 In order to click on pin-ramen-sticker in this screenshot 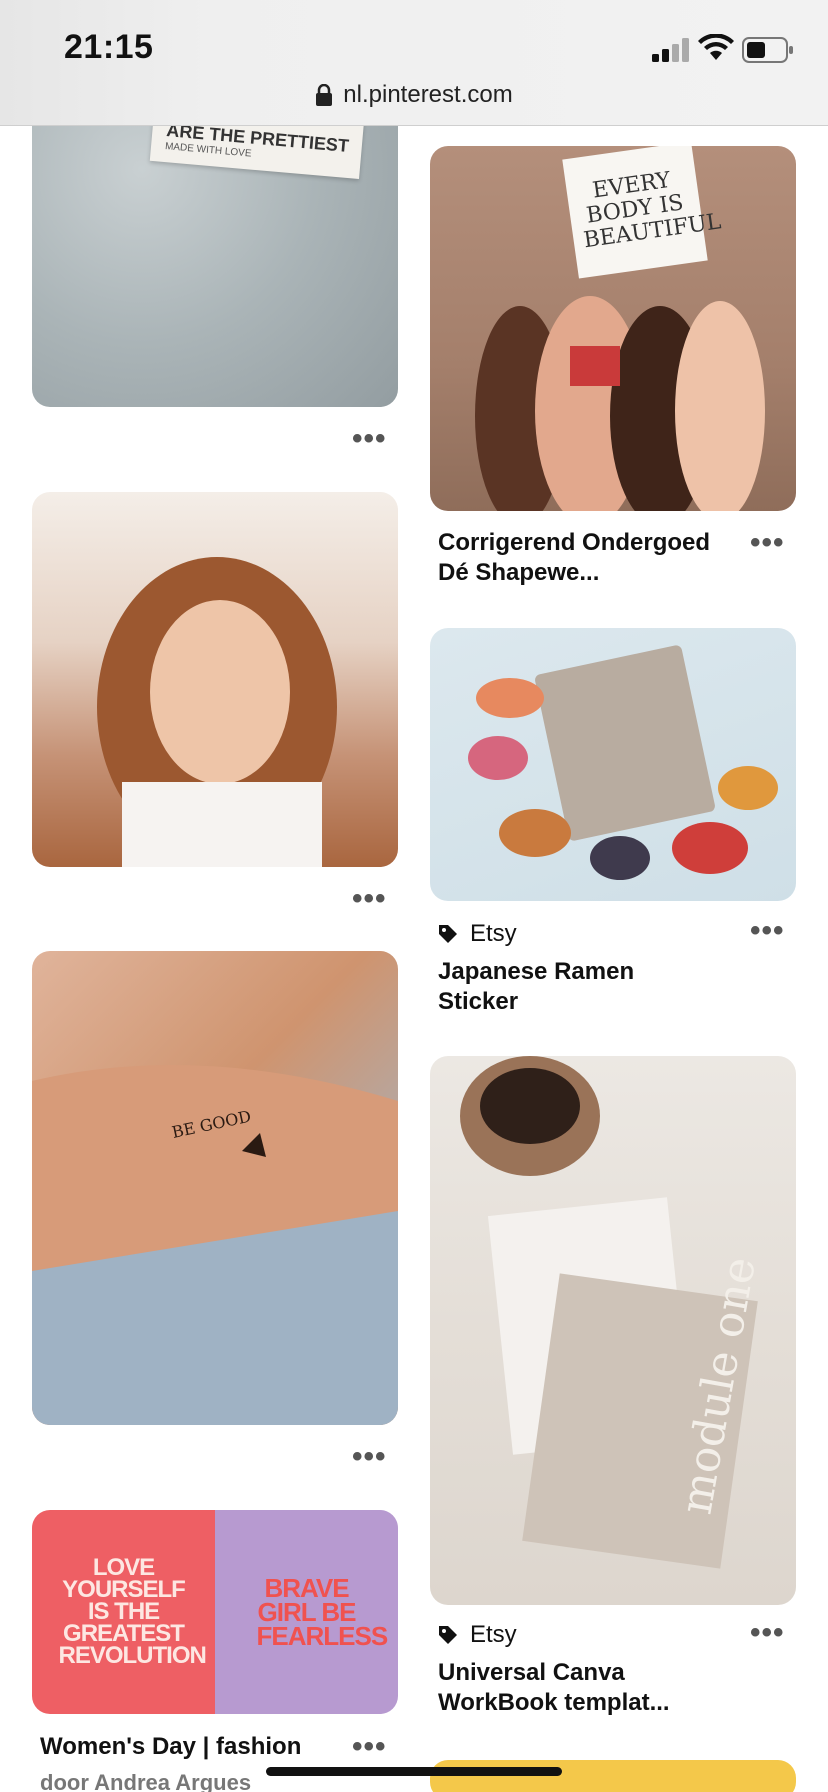, I will do `click(613, 764)`.